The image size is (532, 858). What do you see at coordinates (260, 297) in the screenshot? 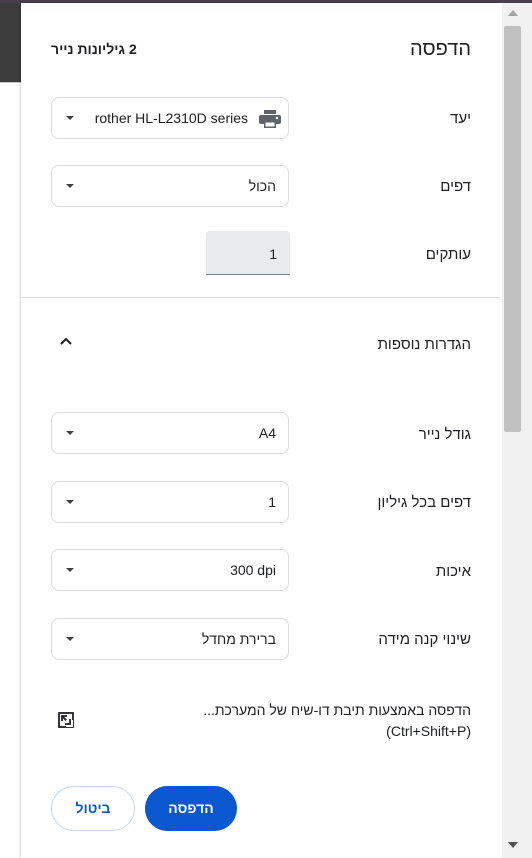
I see `section-divider` at bounding box center [260, 297].